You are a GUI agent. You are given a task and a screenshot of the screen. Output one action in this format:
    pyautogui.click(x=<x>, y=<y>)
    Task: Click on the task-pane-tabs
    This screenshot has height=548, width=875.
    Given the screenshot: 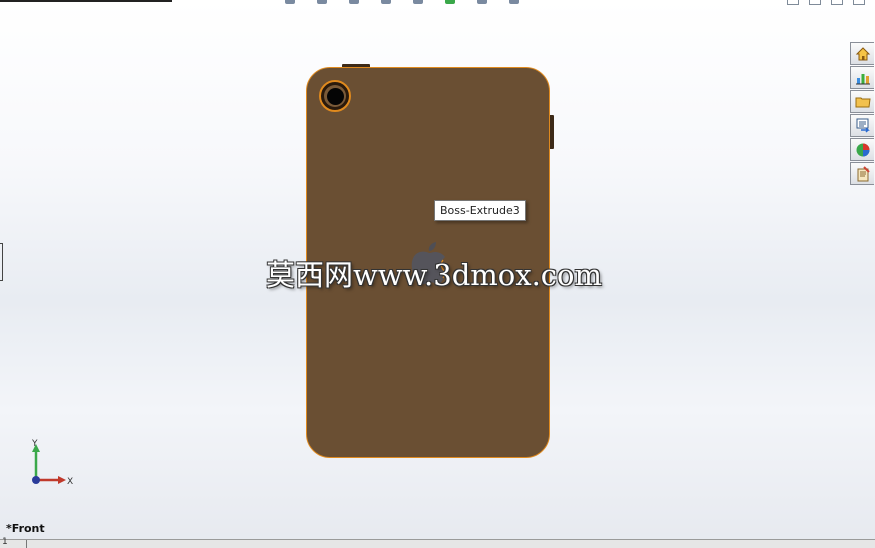 What is the action you would take?
    pyautogui.click(x=862, y=113)
    